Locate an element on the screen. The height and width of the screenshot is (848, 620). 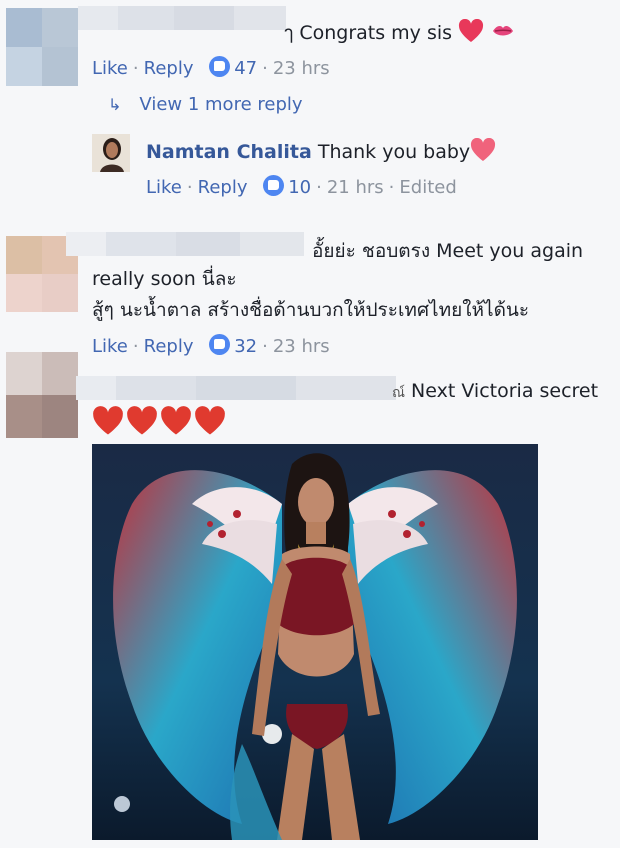
reply-actions: Like · Reply 10 · 21 hrs · Edited is located at coordinates (301, 186).